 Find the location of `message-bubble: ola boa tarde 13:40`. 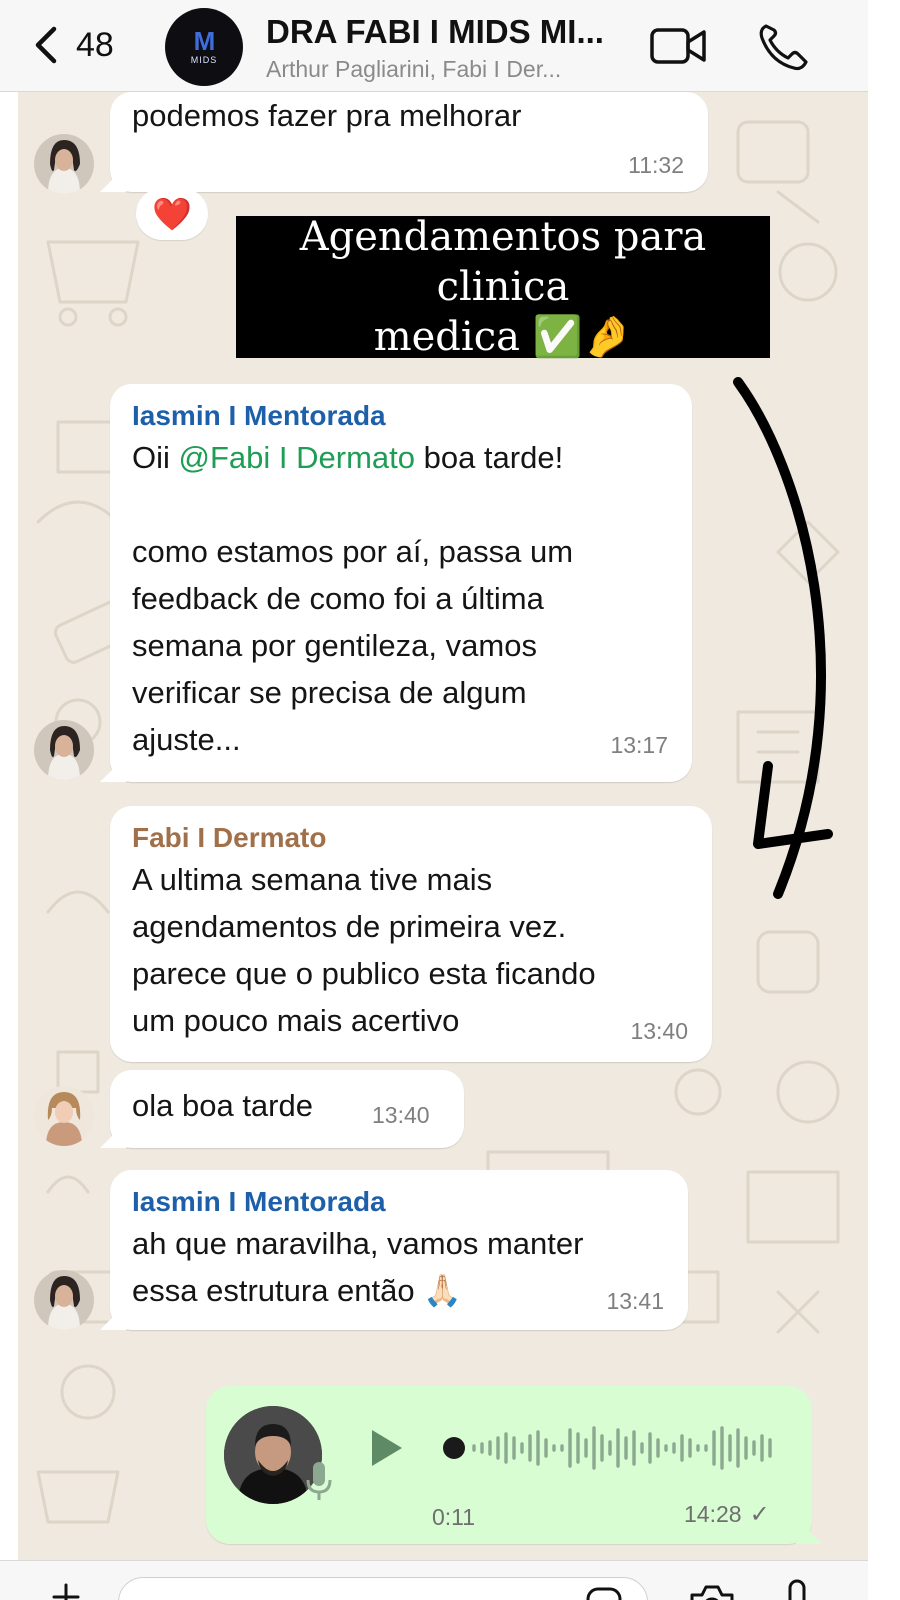

message-bubble: ola boa tarde 13:40 is located at coordinates (287, 1109).